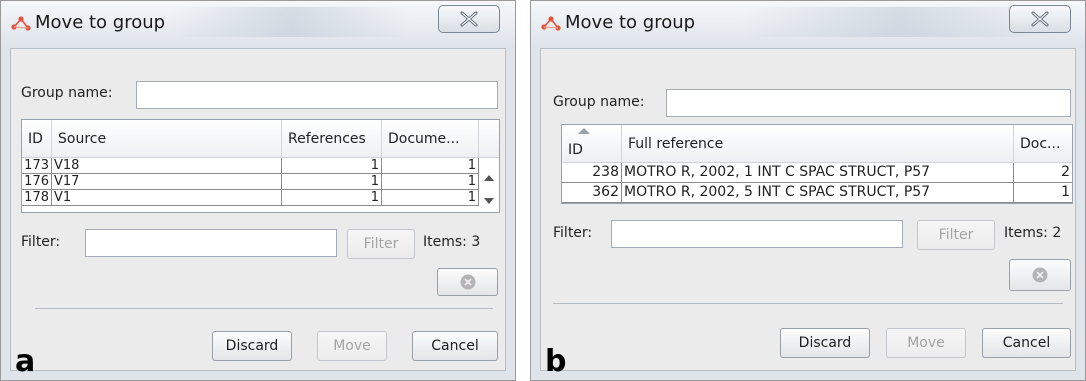  Describe the element at coordinates (592, 173) in the screenshot. I see `cell-id: 238` at that location.